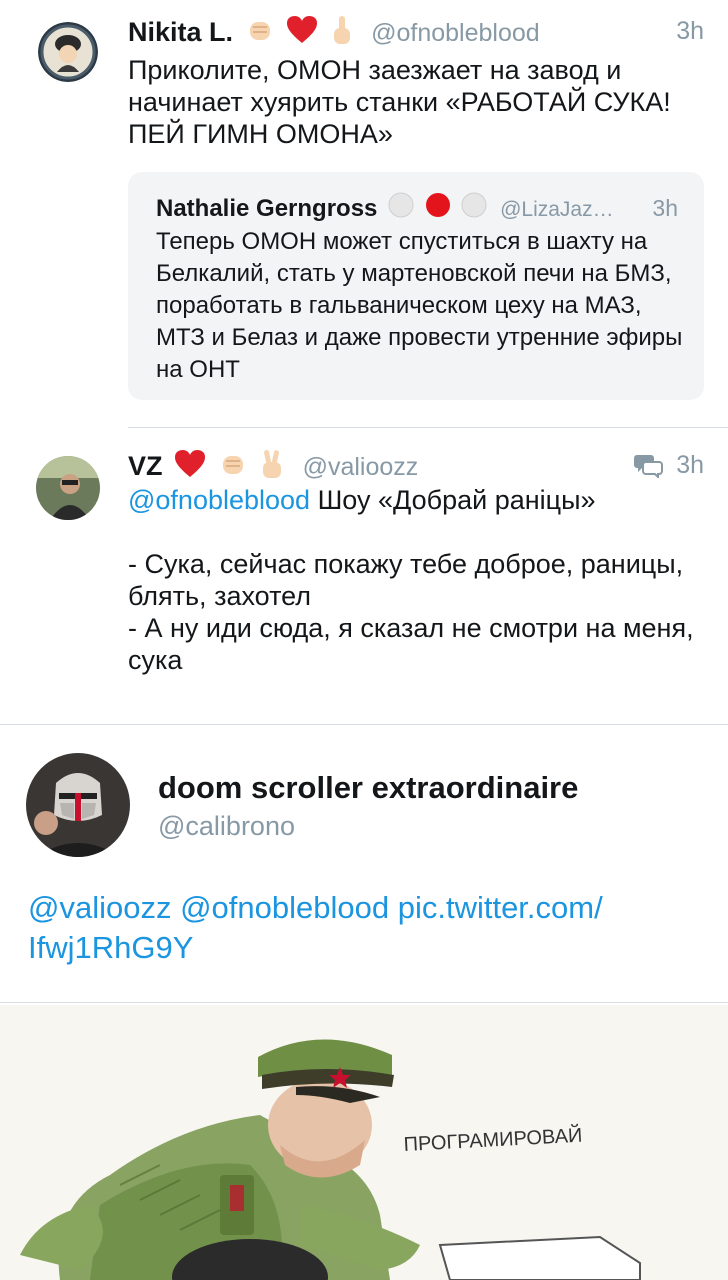  I want to click on author-handle: @calibrono, so click(226, 826).